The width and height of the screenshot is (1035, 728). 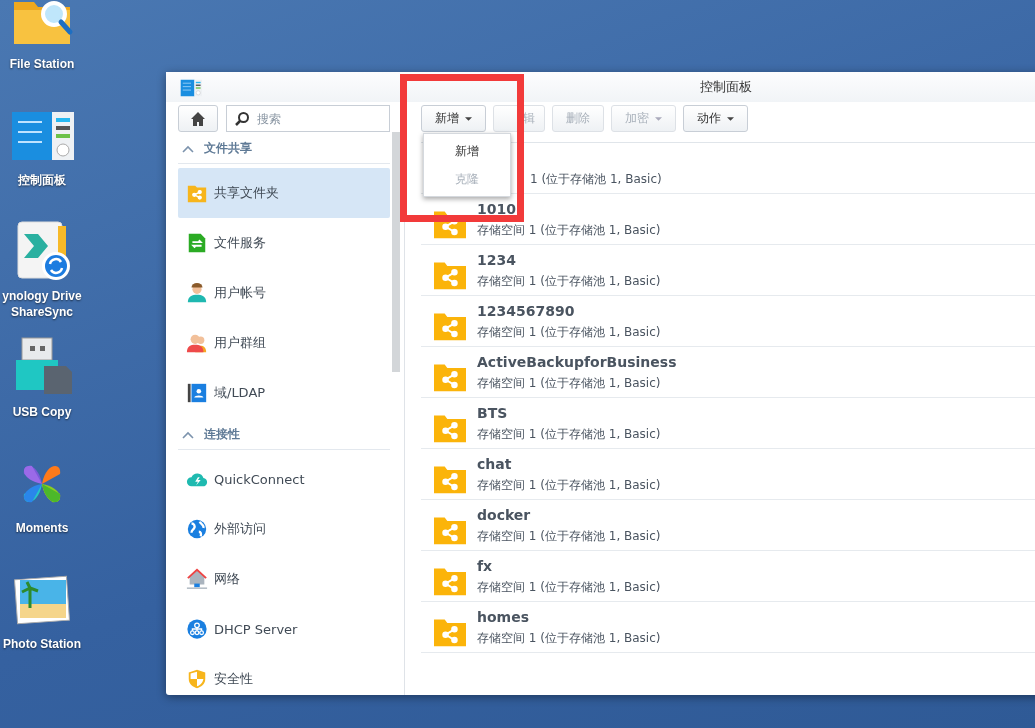 I want to click on folder-location: 1 (位于存储池 1, Basic), so click(x=595, y=179).